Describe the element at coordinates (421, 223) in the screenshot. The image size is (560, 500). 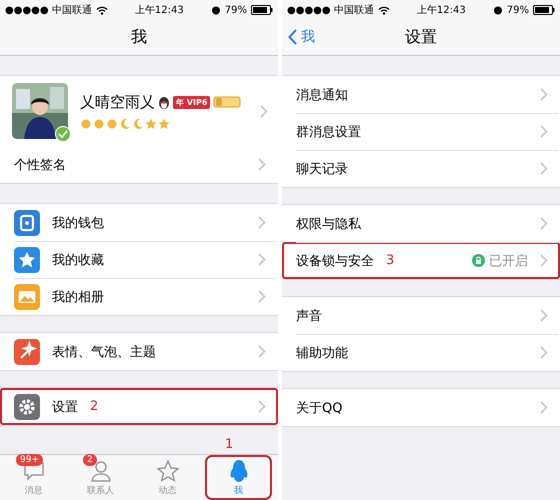
I see `menu-row: 权限与隐私` at that location.